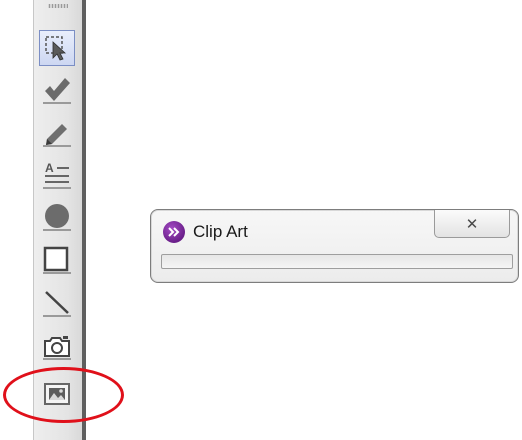 This screenshot has height=440, width=522. Describe the element at coordinates (334, 246) in the screenshot. I see `clip-art-dialog: Clip Art ✕` at that location.